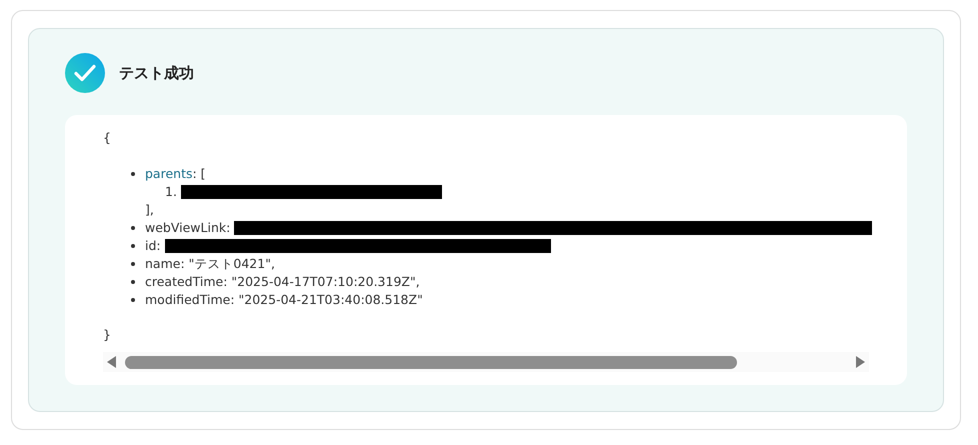 The height and width of the screenshot is (445, 978). I want to click on horizontal-scrollbar, so click(486, 362).